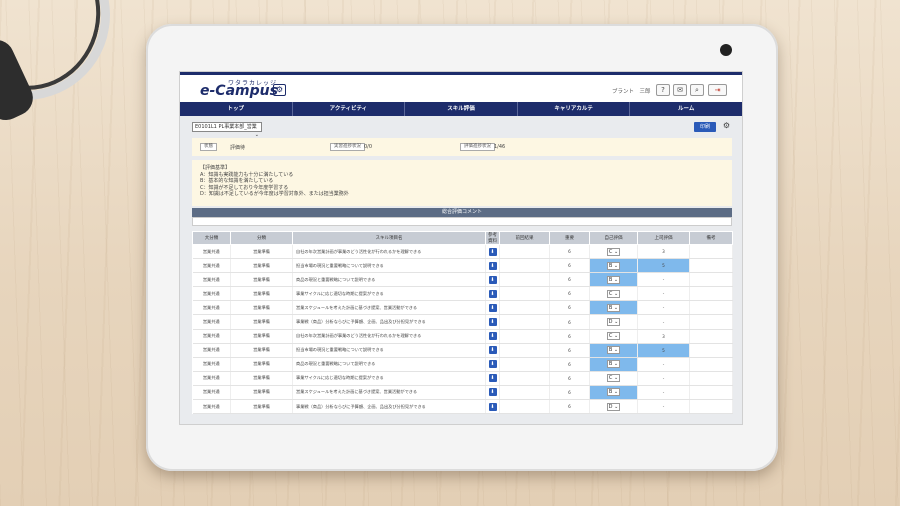  Describe the element at coordinates (349, 109) in the screenshot. I see `nav-activity: アクティビティ` at that location.